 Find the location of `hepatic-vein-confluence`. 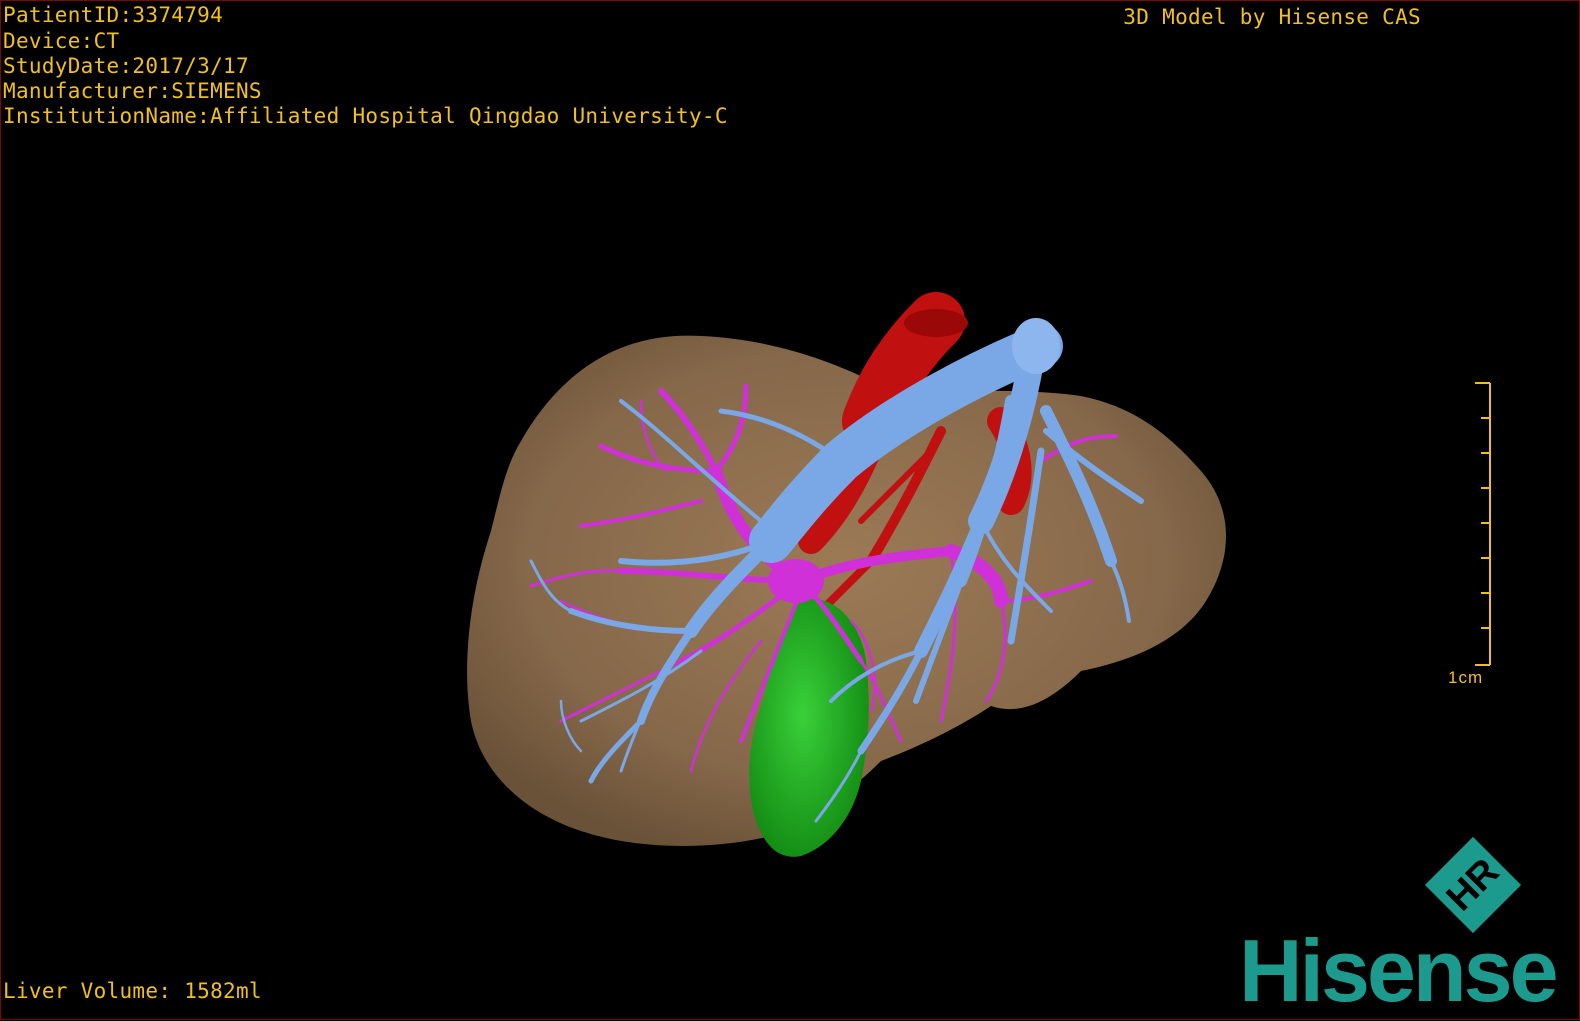

hepatic-vein-confluence is located at coordinates (796, 581).